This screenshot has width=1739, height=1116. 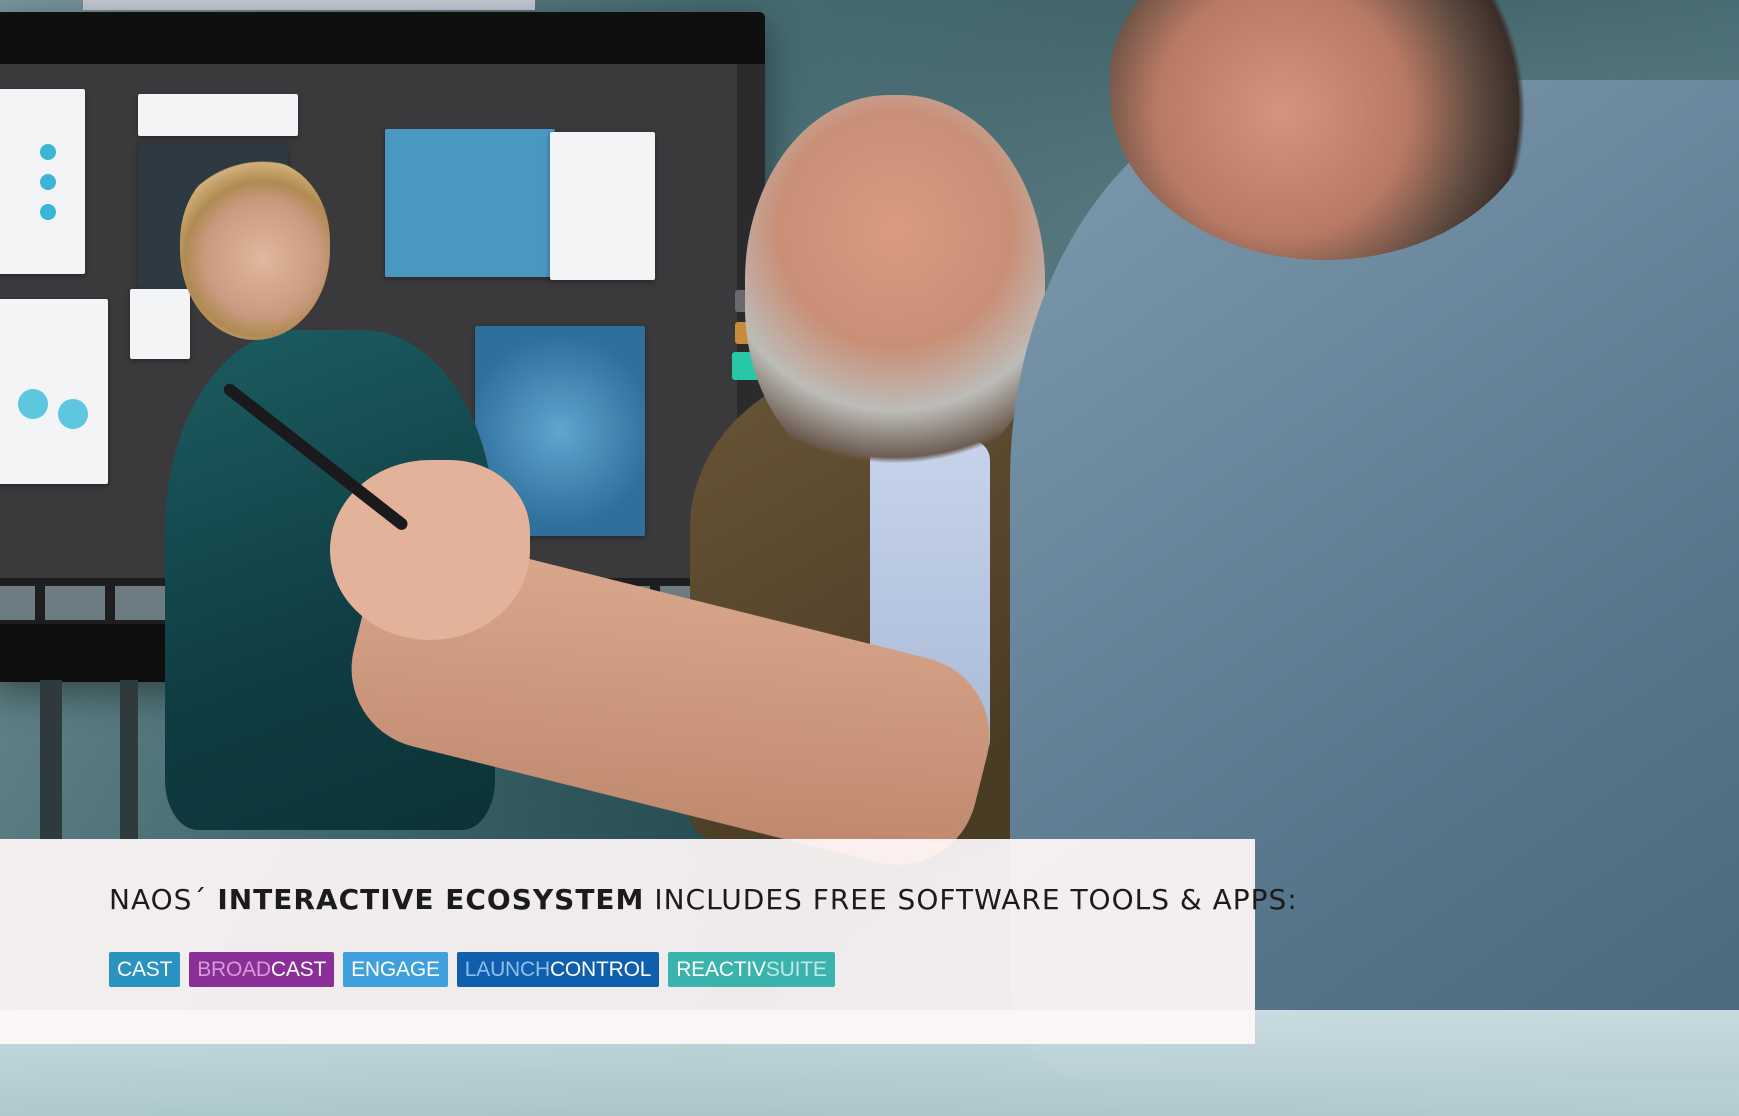 What do you see at coordinates (627, 941) in the screenshot?
I see `info-banner` at bounding box center [627, 941].